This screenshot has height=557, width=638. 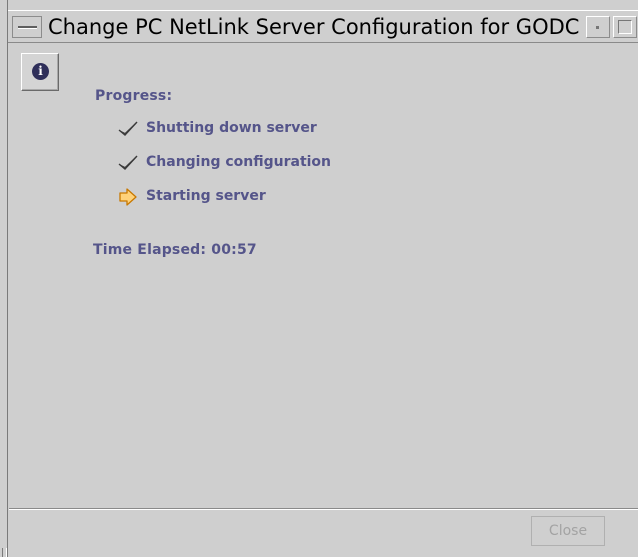 I want to click on maximize-button, so click(x=625, y=27).